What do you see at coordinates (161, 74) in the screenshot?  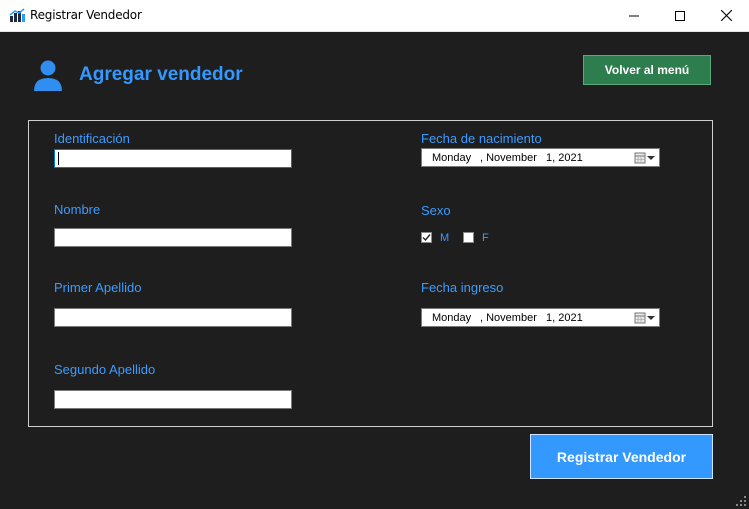 I see `page-title: Agregar vendedor` at bounding box center [161, 74].